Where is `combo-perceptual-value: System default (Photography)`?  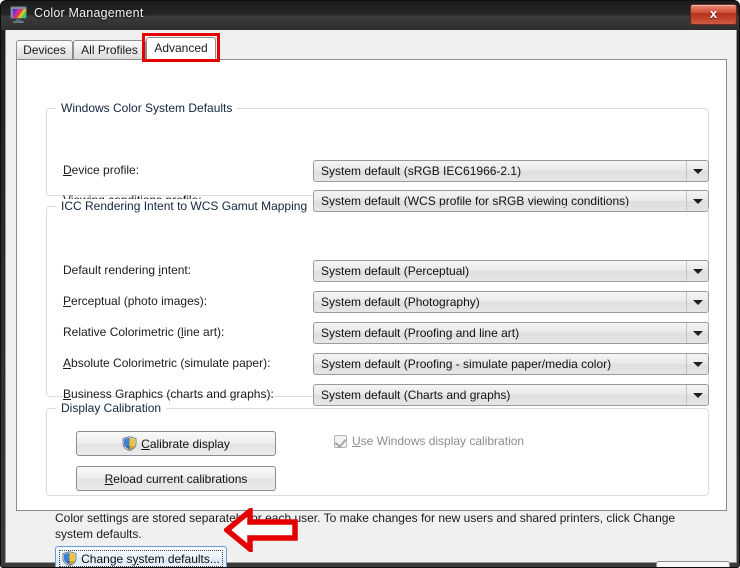 combo-perceptual-value: System default (Photography) is located at coordinates (400, 302).